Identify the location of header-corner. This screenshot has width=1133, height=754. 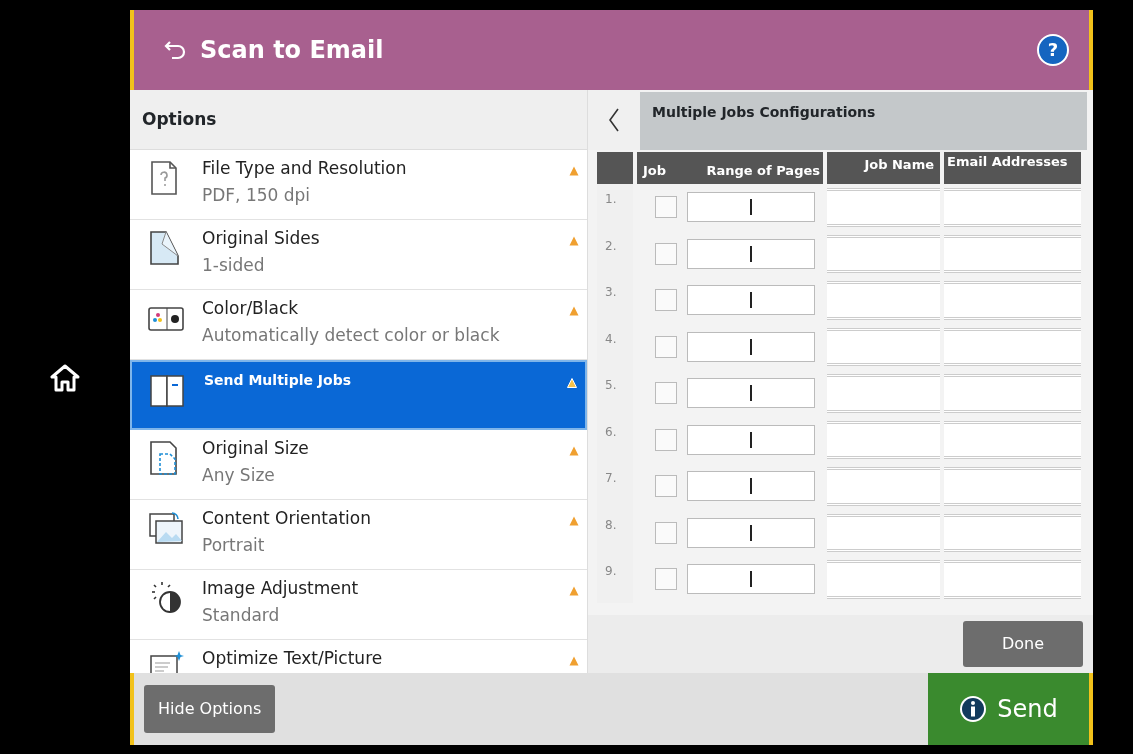
(615, 168).